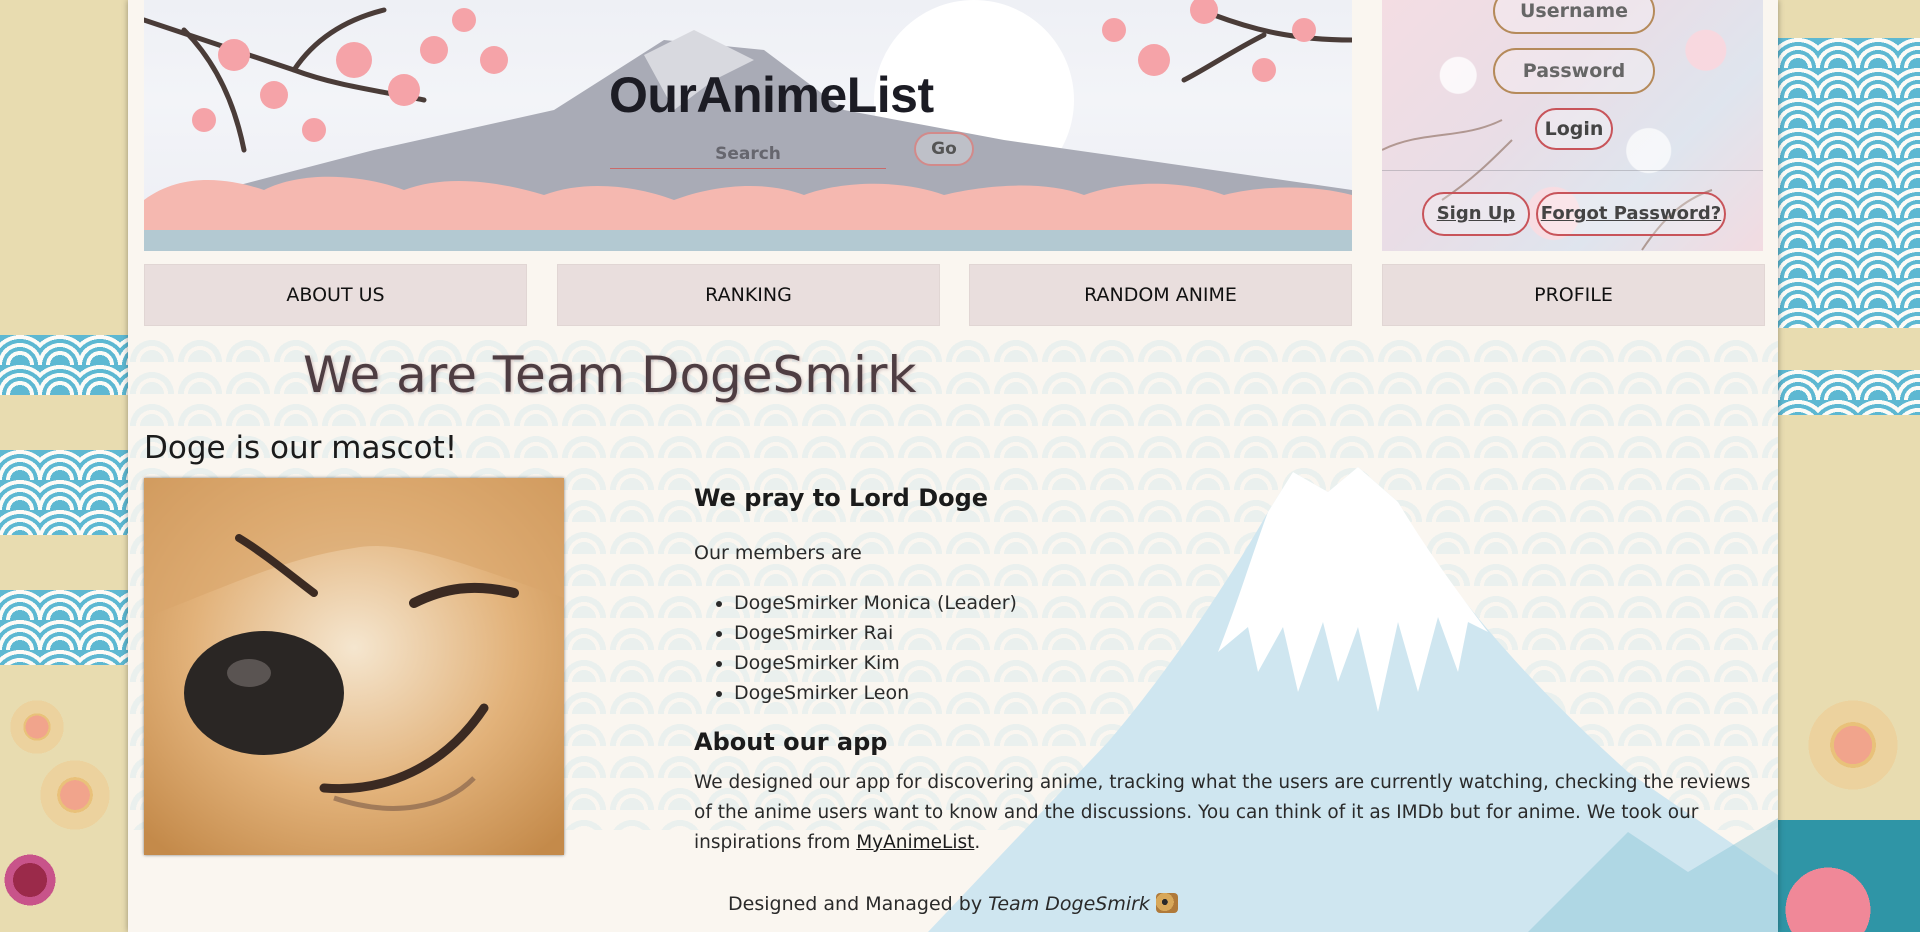 This screenshot has height=932, width=1920. What do you see at coordinates (335, 295) in the screenshot?
I see `nav-about-us: ABOUT US` at bounding box center [335, 295].